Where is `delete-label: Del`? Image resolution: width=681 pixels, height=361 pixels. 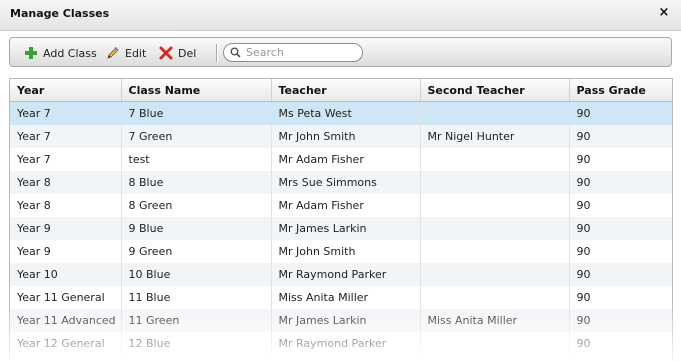 delete-label: Del is located at coordinates (187, 53).